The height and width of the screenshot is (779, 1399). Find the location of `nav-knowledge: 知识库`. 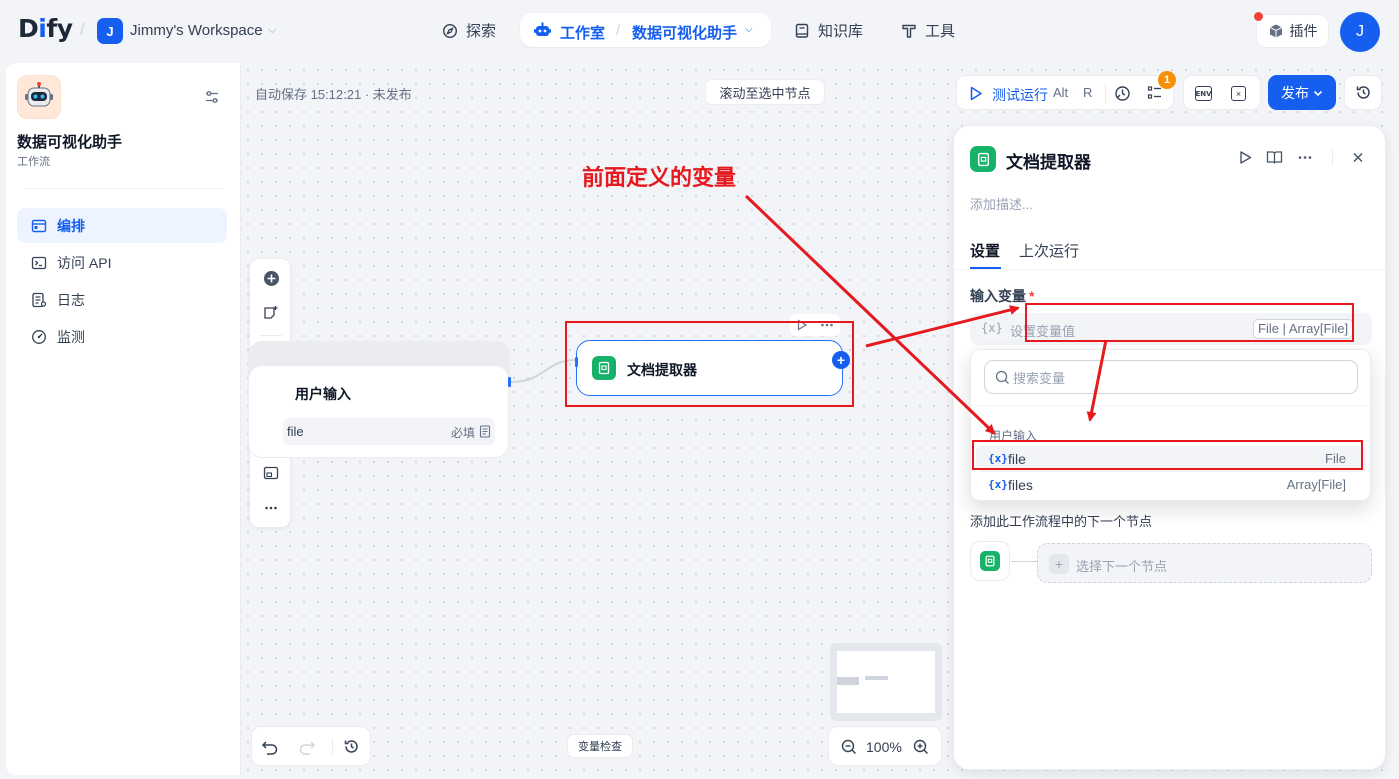

nav-knowledge: 知识库 is located at coordinates (829, 30).